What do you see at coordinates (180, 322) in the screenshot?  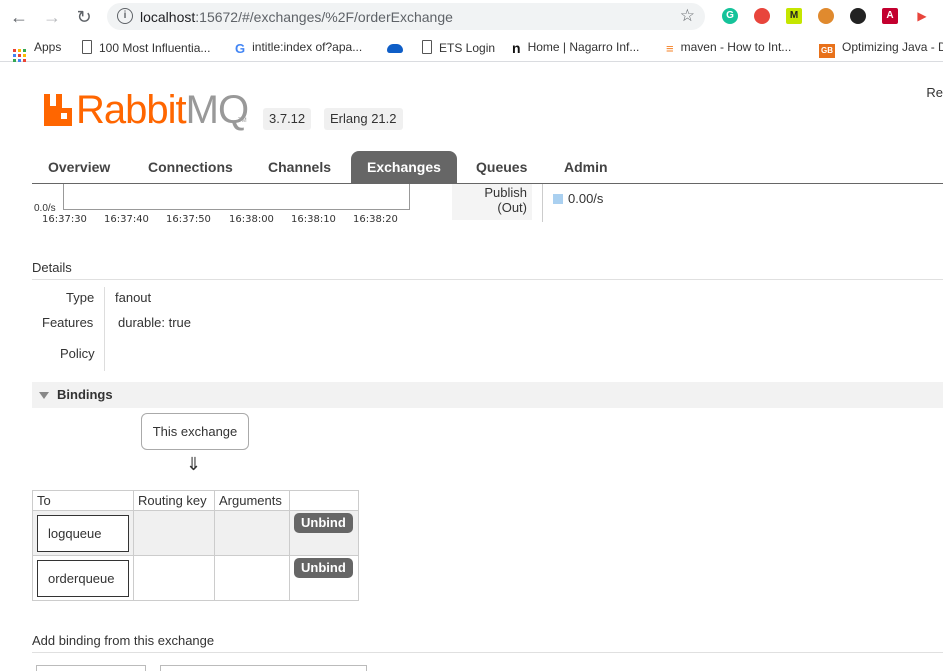 I see `features-val: true` at bounding box center [180, 322].